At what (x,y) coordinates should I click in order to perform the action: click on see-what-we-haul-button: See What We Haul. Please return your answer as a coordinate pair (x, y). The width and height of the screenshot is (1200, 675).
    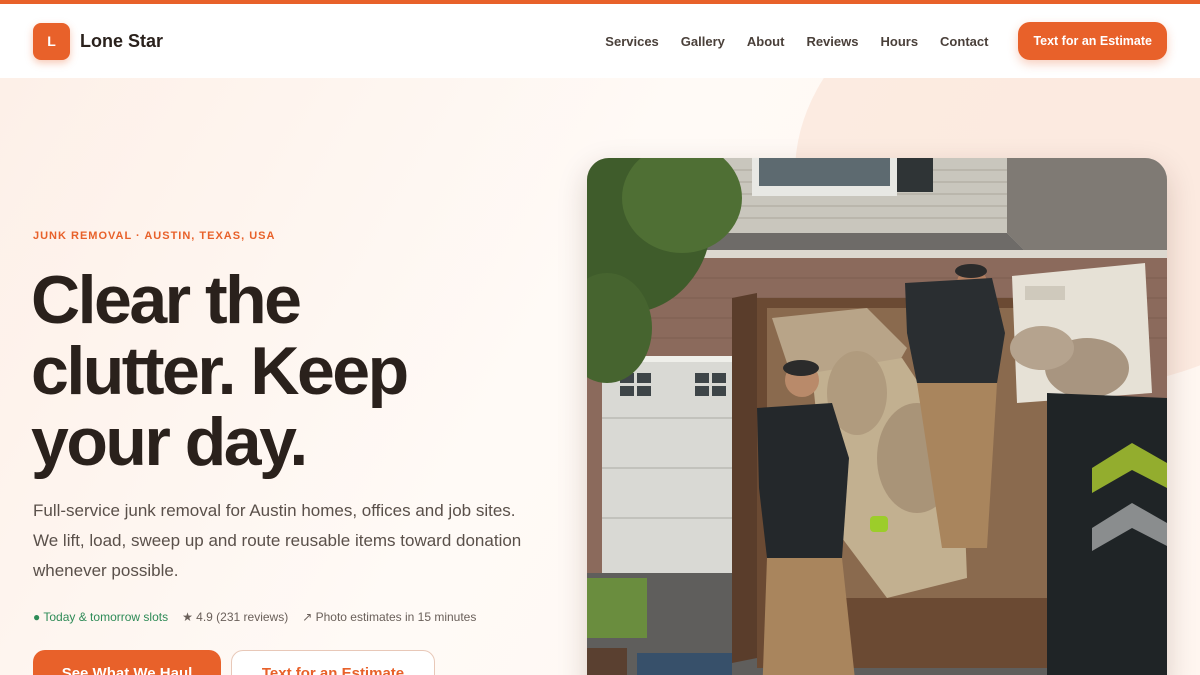
    Looking at the image, I should click on (127, 662).